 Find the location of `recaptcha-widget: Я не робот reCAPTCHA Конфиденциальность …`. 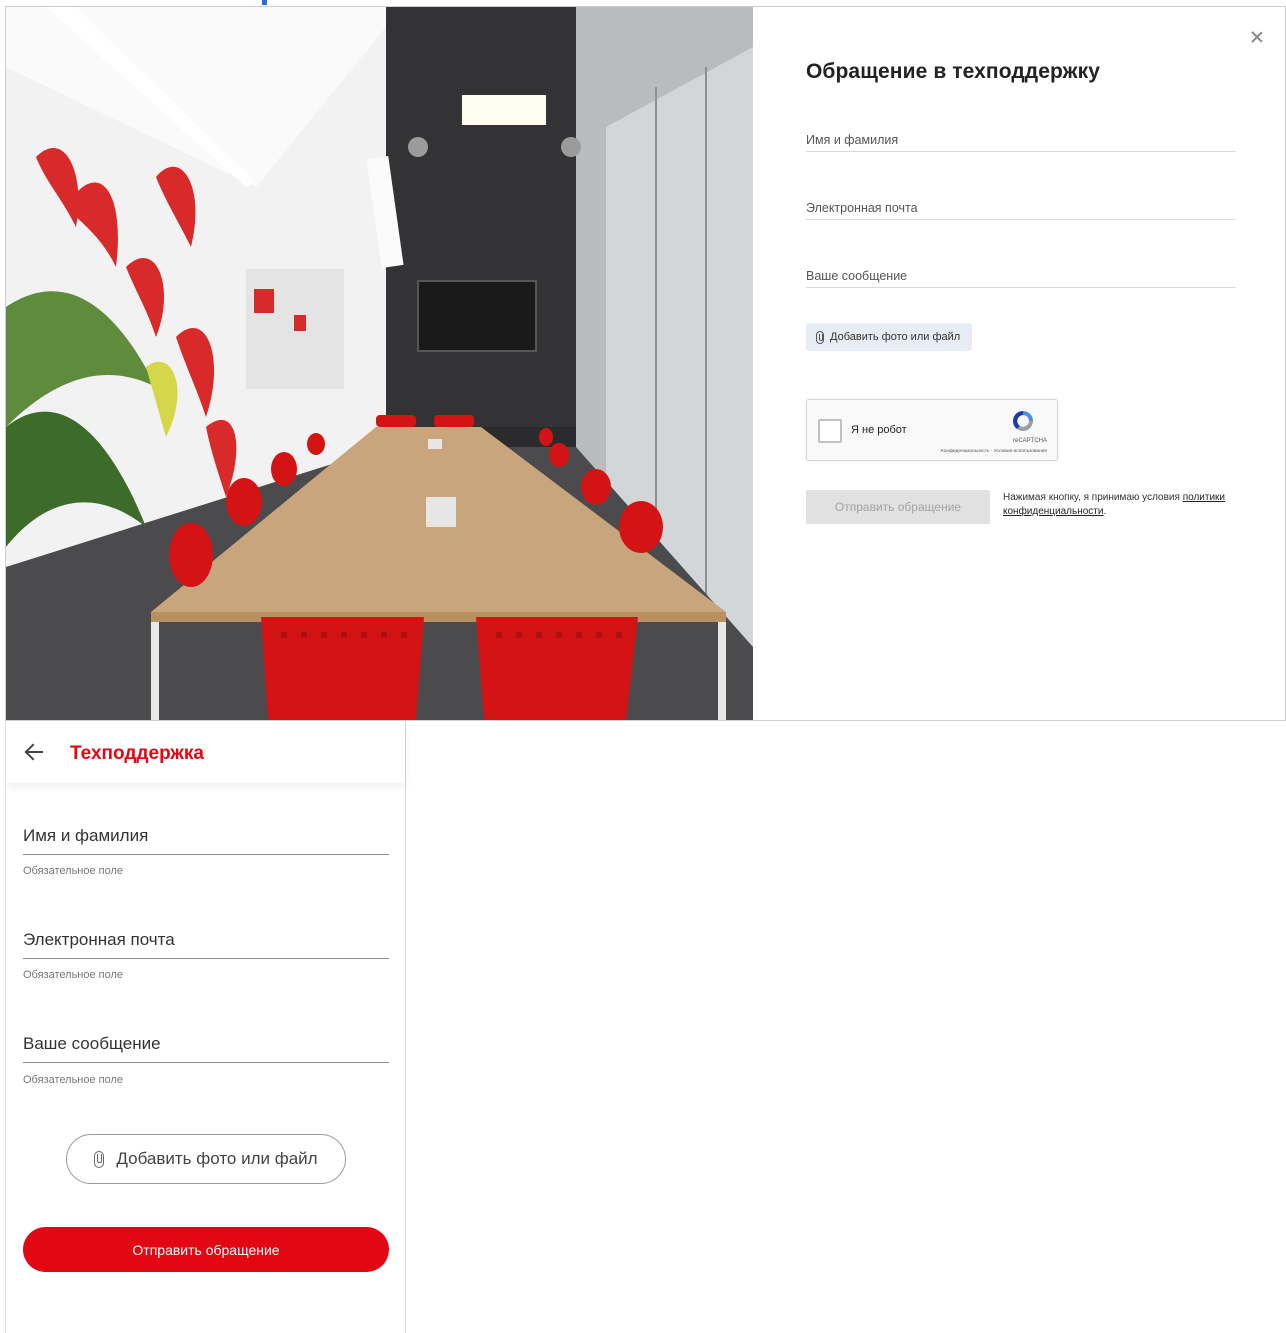

recaptcha-widget: Я не робот reCAPTCHA Конфиденциальность … is located at coordinates (932, 430).